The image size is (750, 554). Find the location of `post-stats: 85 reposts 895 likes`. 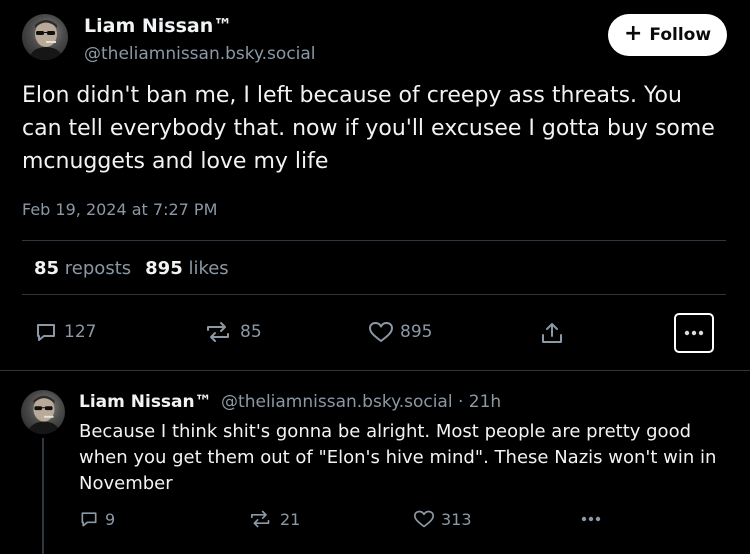

post-stats: 85 reposts 895 likes is located at coordinates (131, 268).